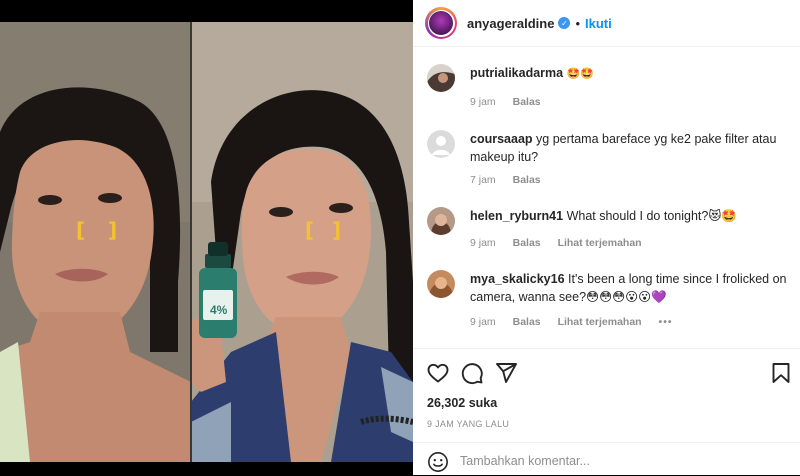 The height and width of the screenshot is (476, 800). I want to click on author-avatar, so click(441, 23).